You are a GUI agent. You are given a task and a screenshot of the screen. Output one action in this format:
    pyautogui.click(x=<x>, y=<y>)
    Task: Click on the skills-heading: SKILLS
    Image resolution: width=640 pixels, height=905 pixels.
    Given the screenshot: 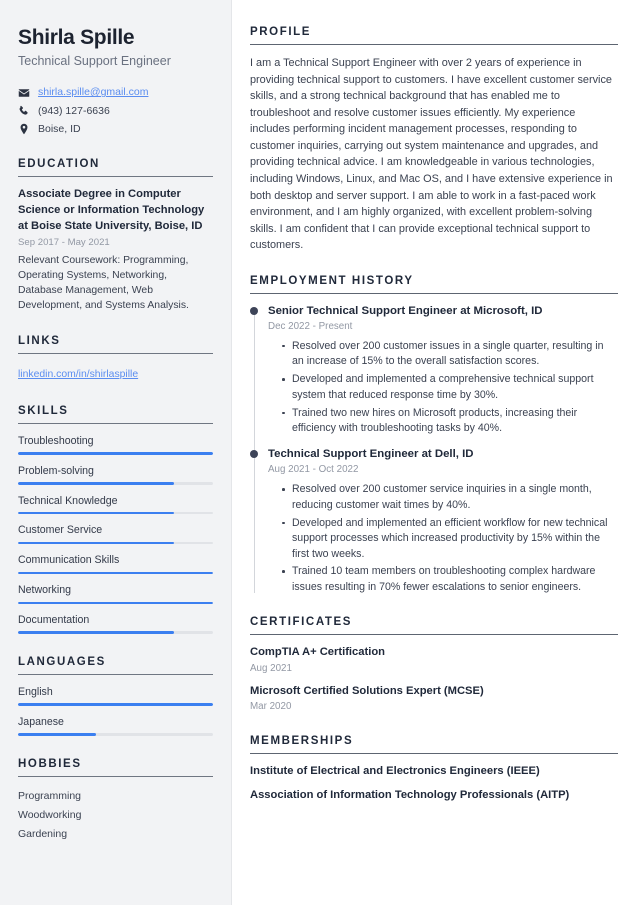 What is the action you would take?
    pyautogui.click(x=115, y=414)
    